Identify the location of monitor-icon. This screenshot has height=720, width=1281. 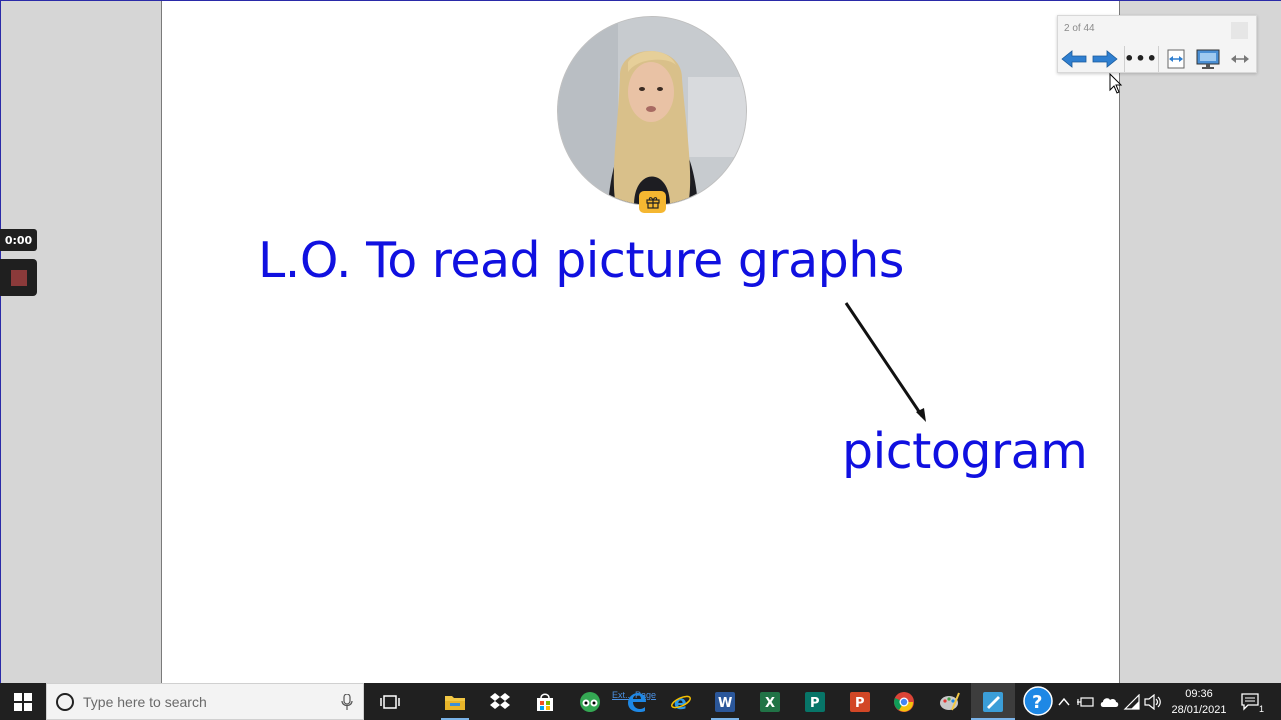
(1208, 59).